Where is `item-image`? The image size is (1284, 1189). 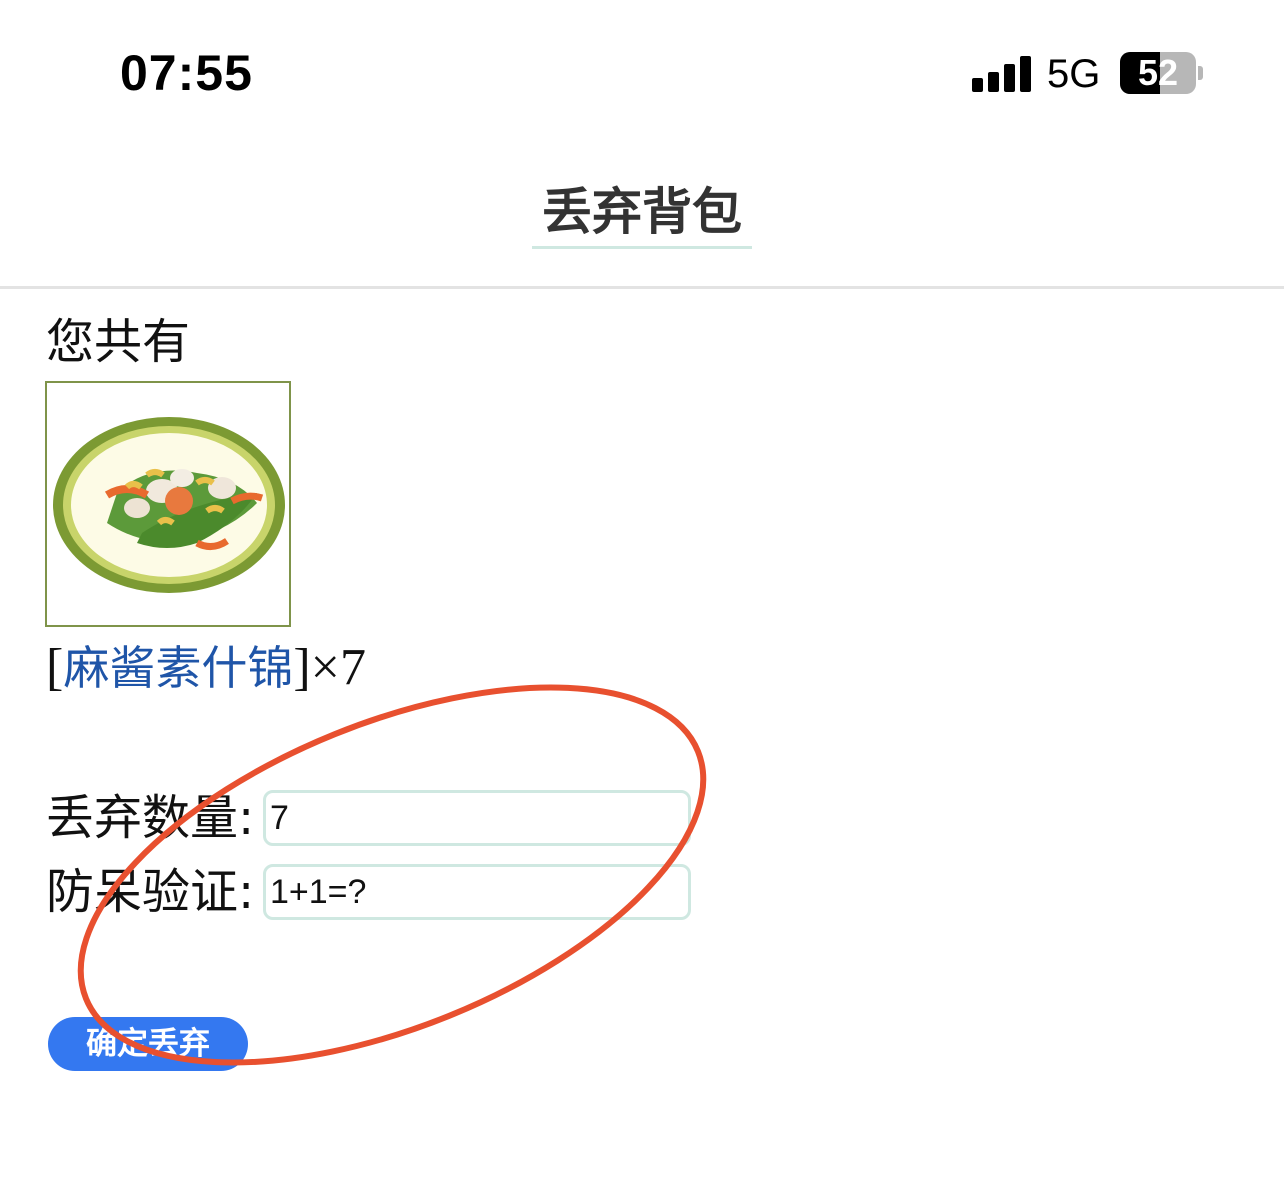 item-image is located at coordinates (168, 504).